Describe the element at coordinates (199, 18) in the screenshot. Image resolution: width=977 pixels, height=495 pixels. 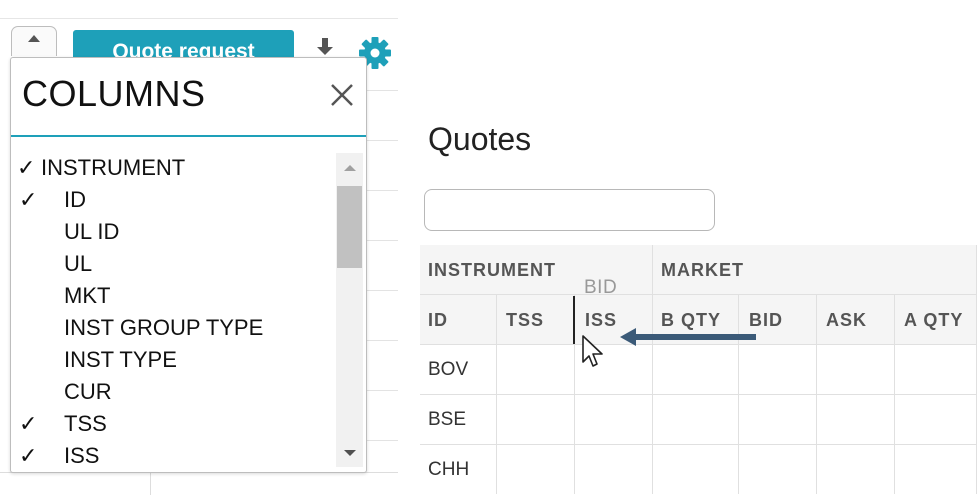
I see `toolbar-top-border` at that location.